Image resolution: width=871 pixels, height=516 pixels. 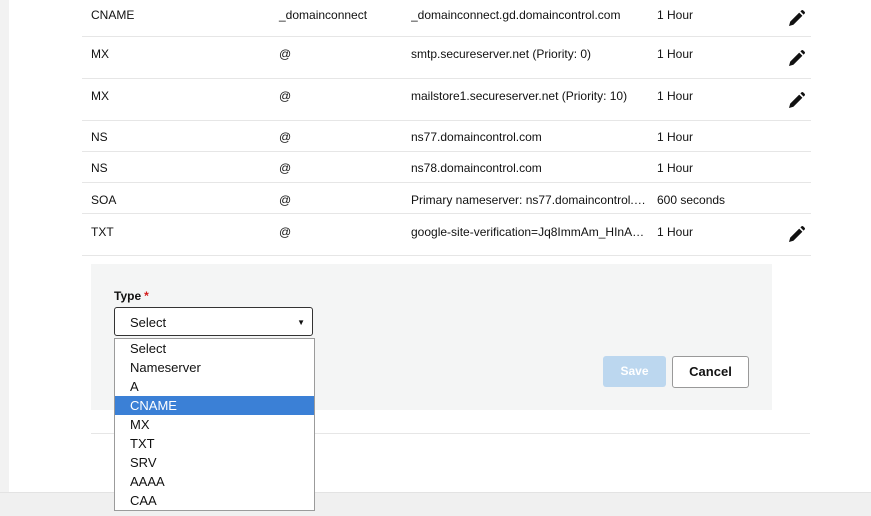 What do you see at coordinates (476, 137) in the screenshot?
I see `record-value: ns77.domaincontrol.com` at bounding box center [476, 137].